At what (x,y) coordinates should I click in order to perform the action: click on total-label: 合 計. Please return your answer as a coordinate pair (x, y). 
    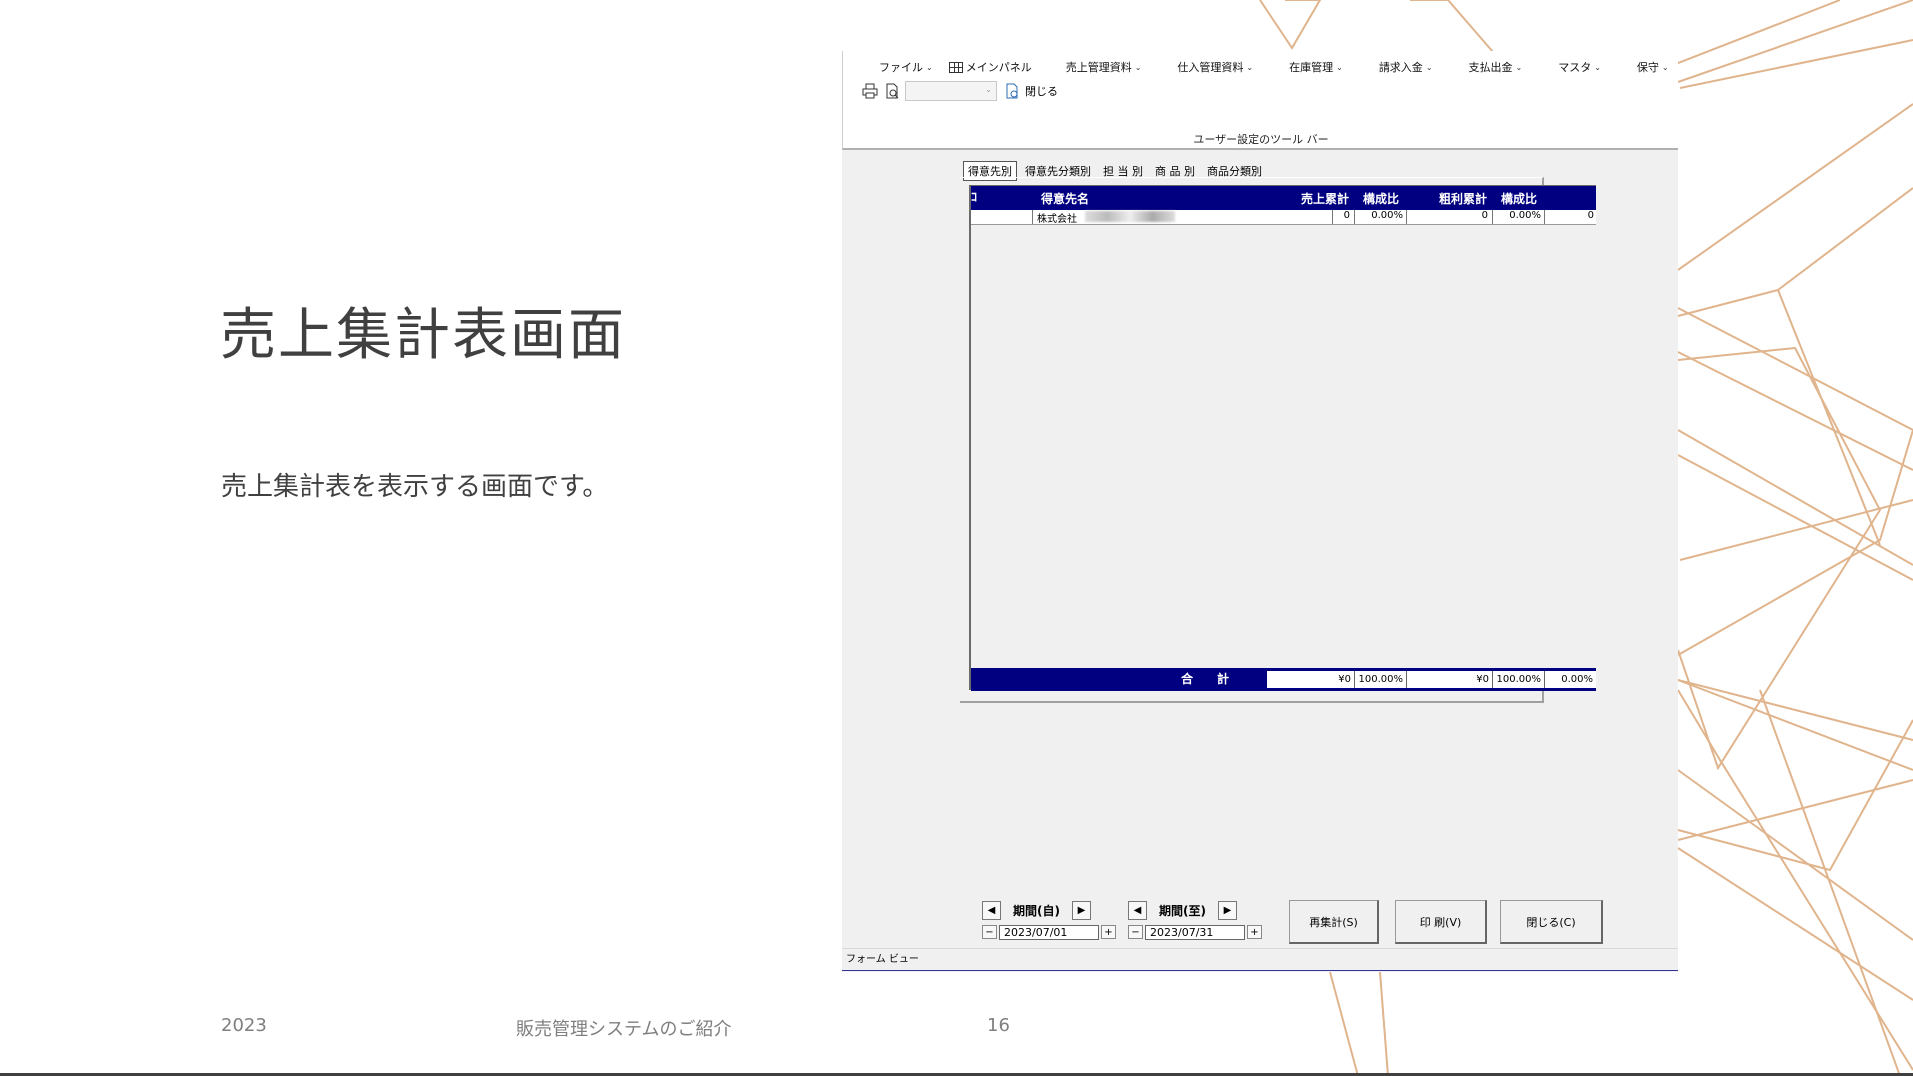
    Looking at the image, I should click on (1205, 679).